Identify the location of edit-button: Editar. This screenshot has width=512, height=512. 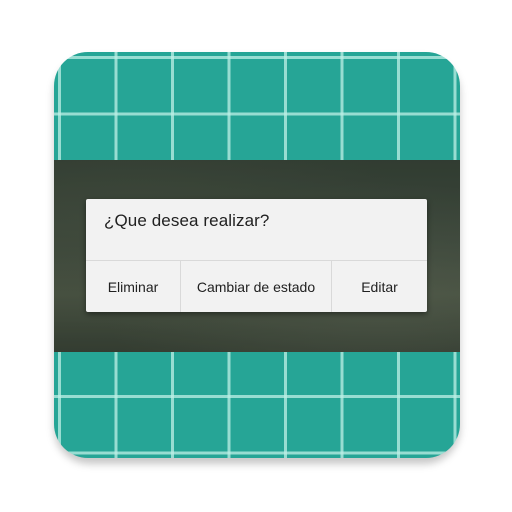
(379, 286).